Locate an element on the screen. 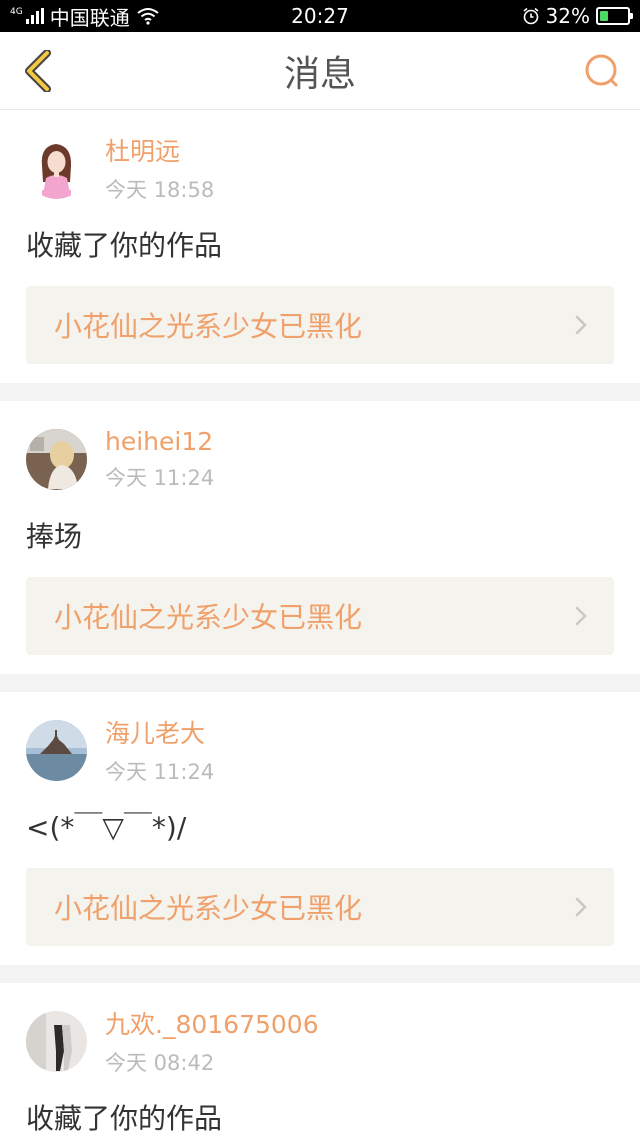 The width and height of the screenshot is (640, 1138). message-card: 九欢._801675006 今天 08:42 收藏了你的作品 is located at coordinates (320, 1060).